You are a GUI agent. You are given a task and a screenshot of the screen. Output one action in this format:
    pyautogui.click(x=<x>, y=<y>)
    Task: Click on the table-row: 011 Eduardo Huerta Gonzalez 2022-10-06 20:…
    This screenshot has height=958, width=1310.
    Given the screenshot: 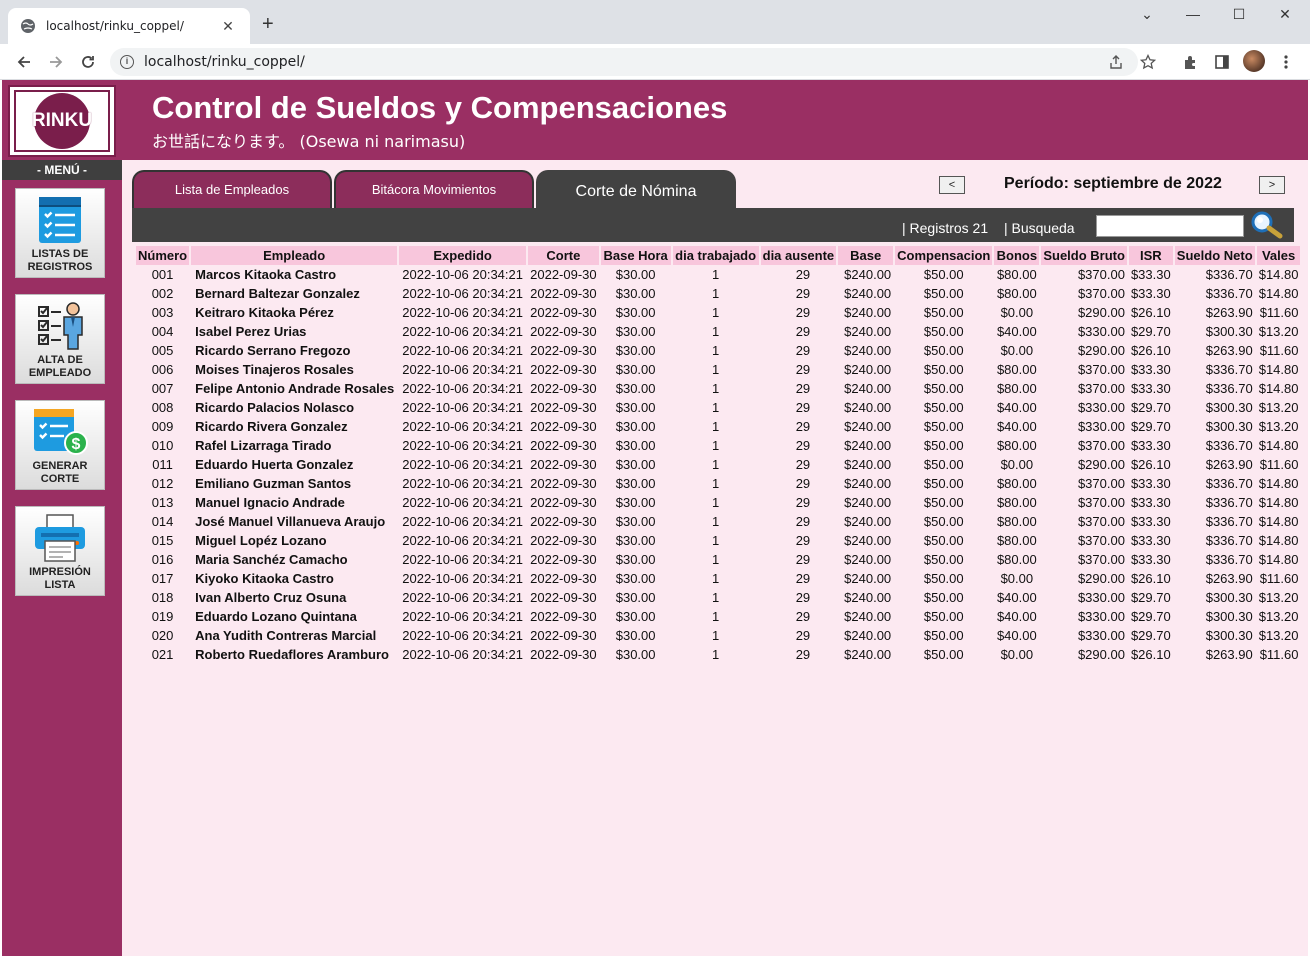 What is the action you would take?
    pyautogui.click(x=718, y=464)
    